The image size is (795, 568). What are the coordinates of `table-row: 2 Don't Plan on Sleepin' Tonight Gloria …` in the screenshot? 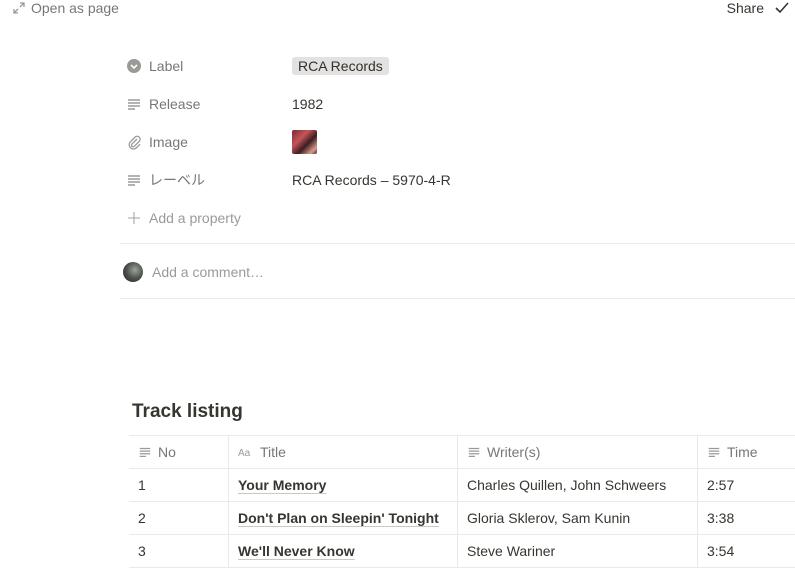 It's located at (462, 518).